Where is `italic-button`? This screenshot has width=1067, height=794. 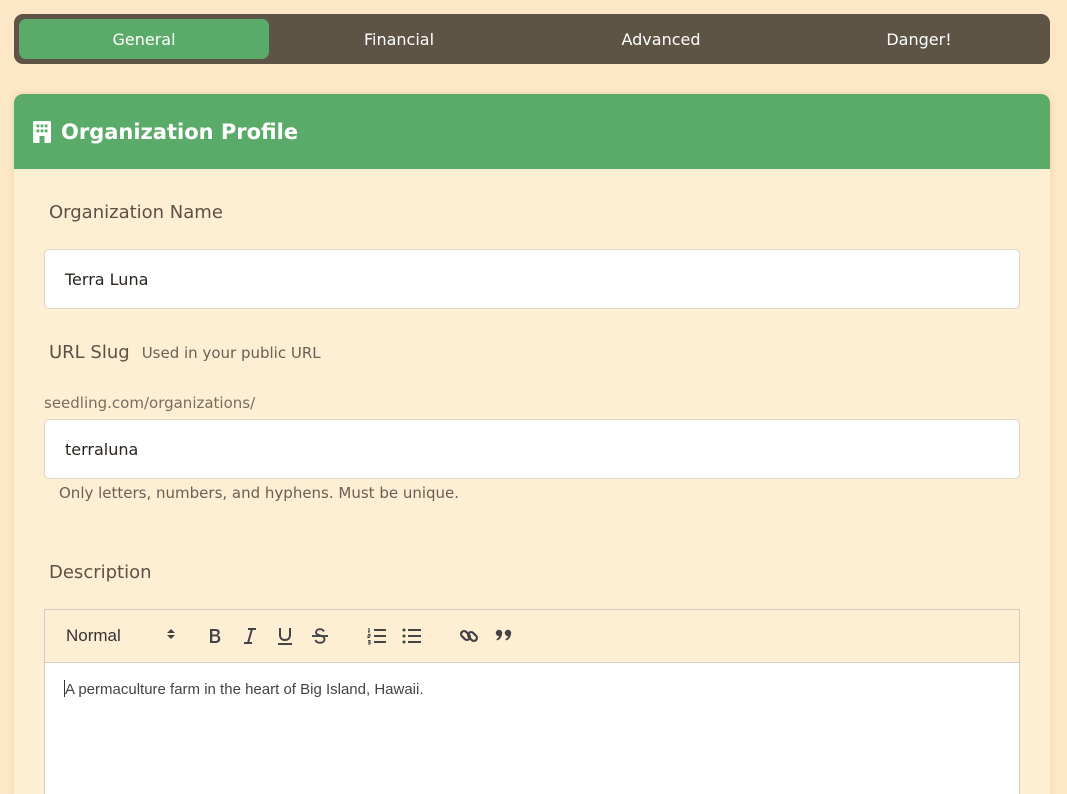
italic-button is located at coordinates (250, 636).